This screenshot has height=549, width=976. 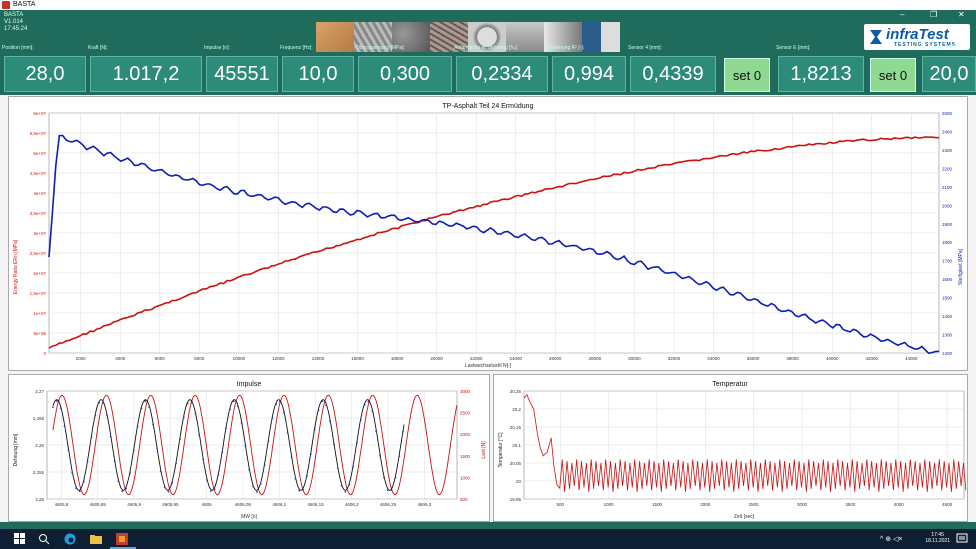 What do you see at coordinates (318, 74) in the screenshot?
I see `frequency-value: 10,0` at bounding box center [318, 74].